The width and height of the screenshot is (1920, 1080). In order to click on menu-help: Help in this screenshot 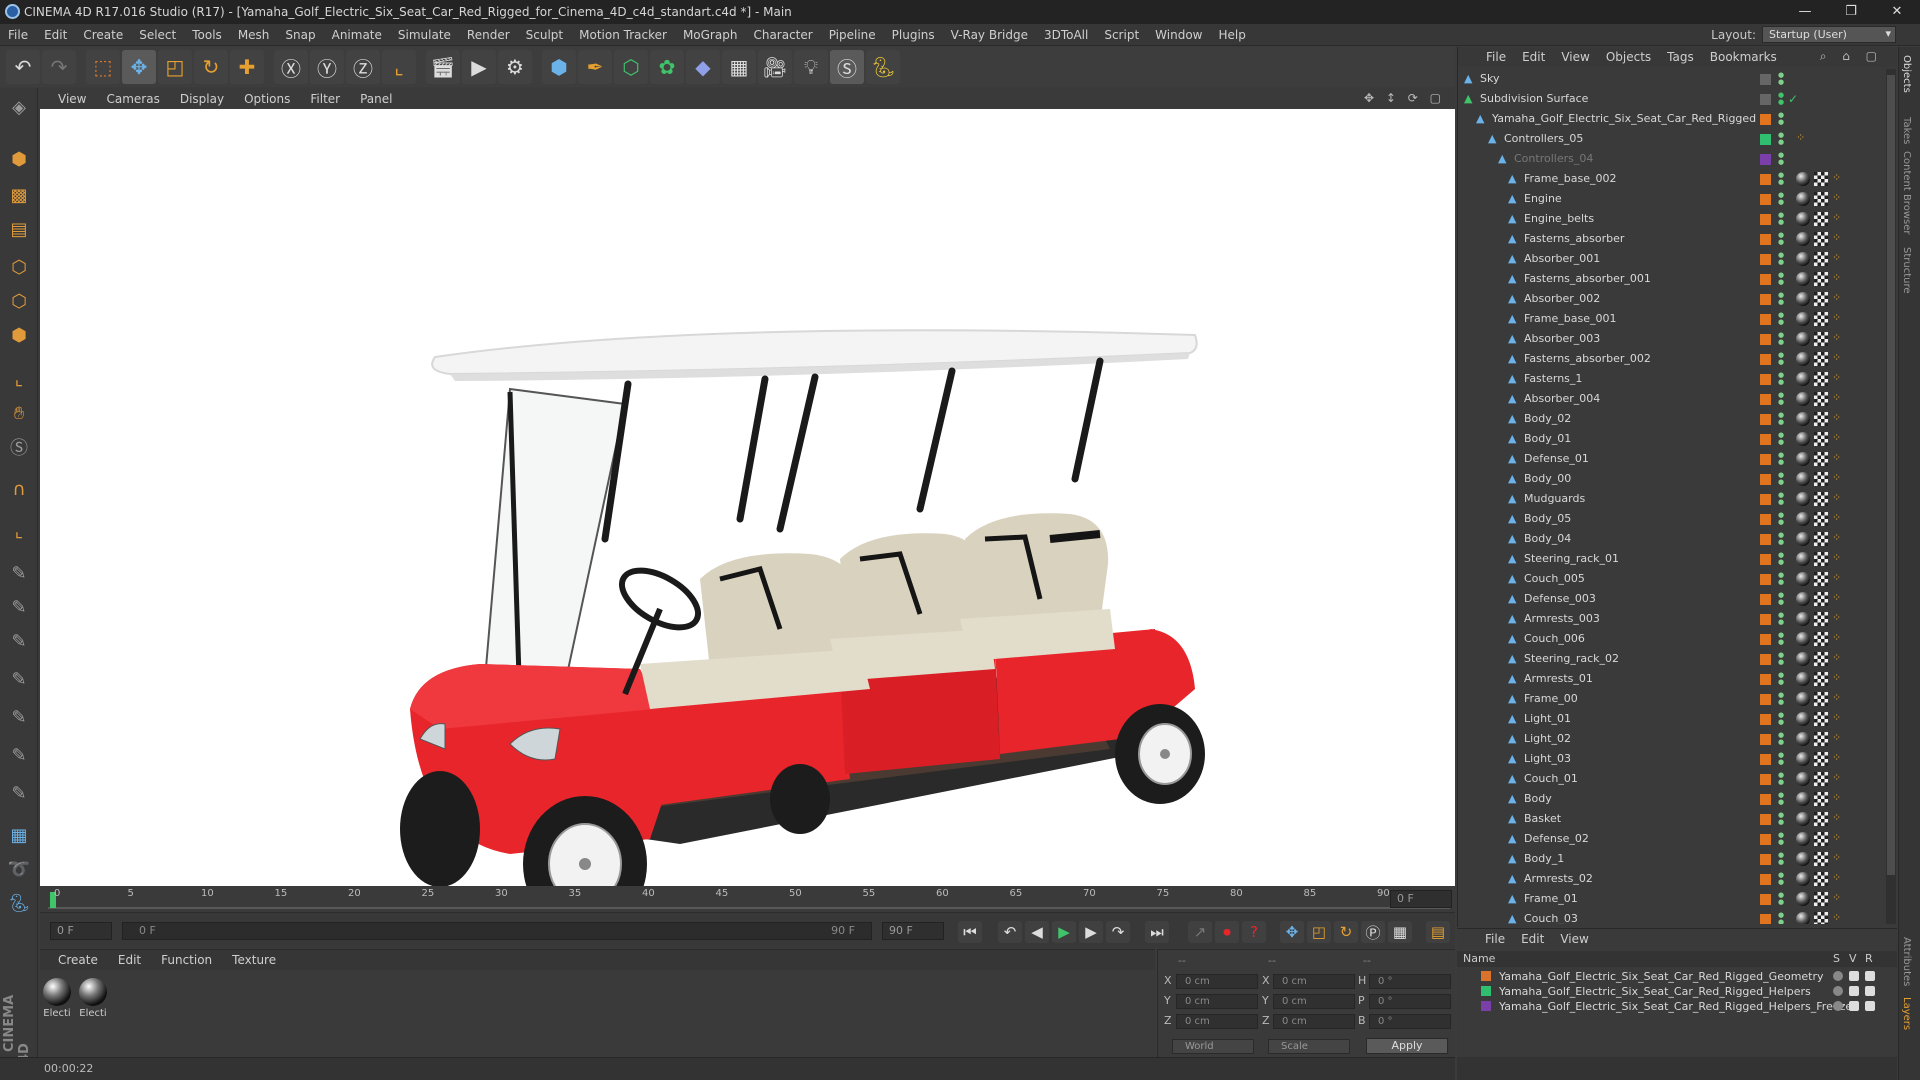, I will do `click(1231, 35)`.